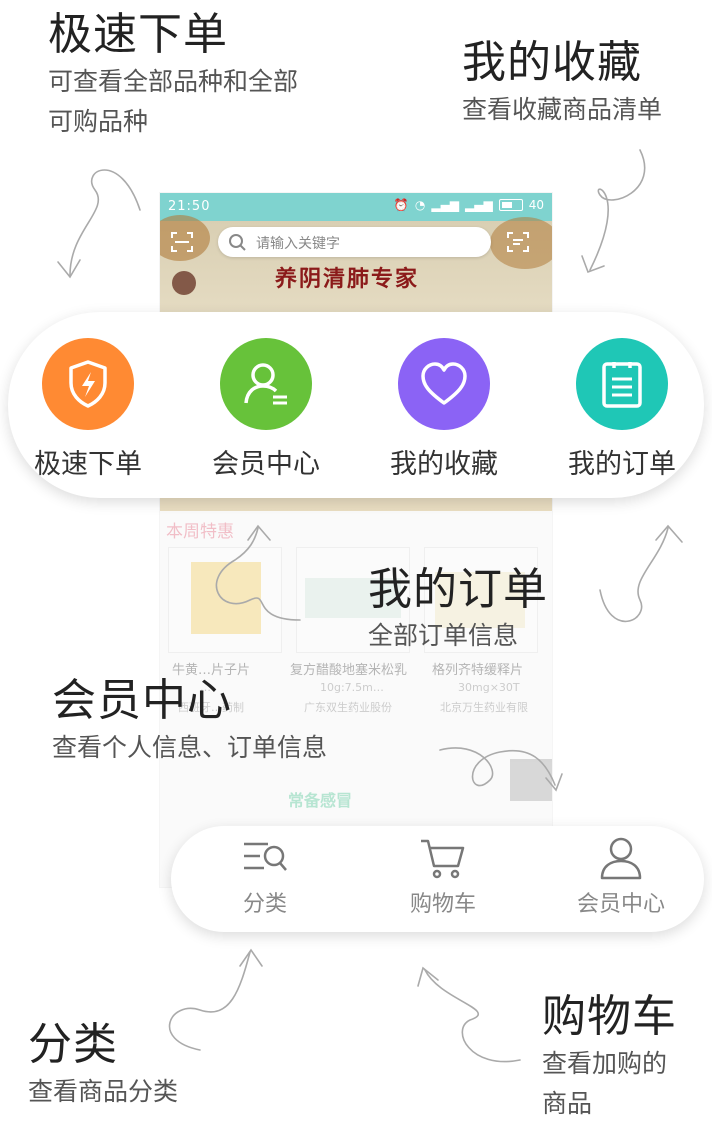 Image resolution: width=712 pixels, height=1124 pixels. I want to click on back-to-top-button, so click(531, 780).